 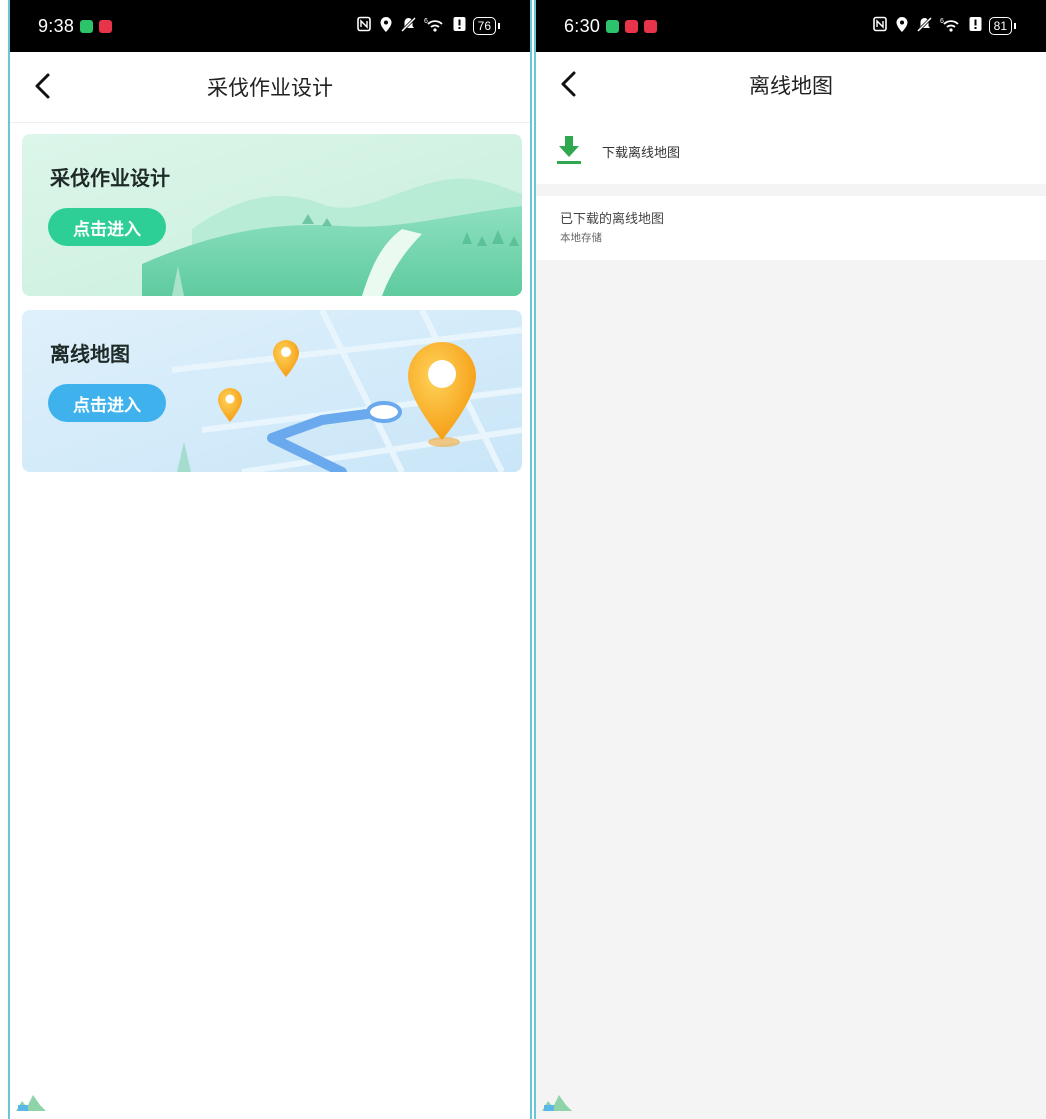 I want to click on download-label: 下载离线地图, so click(x=641, y=153).